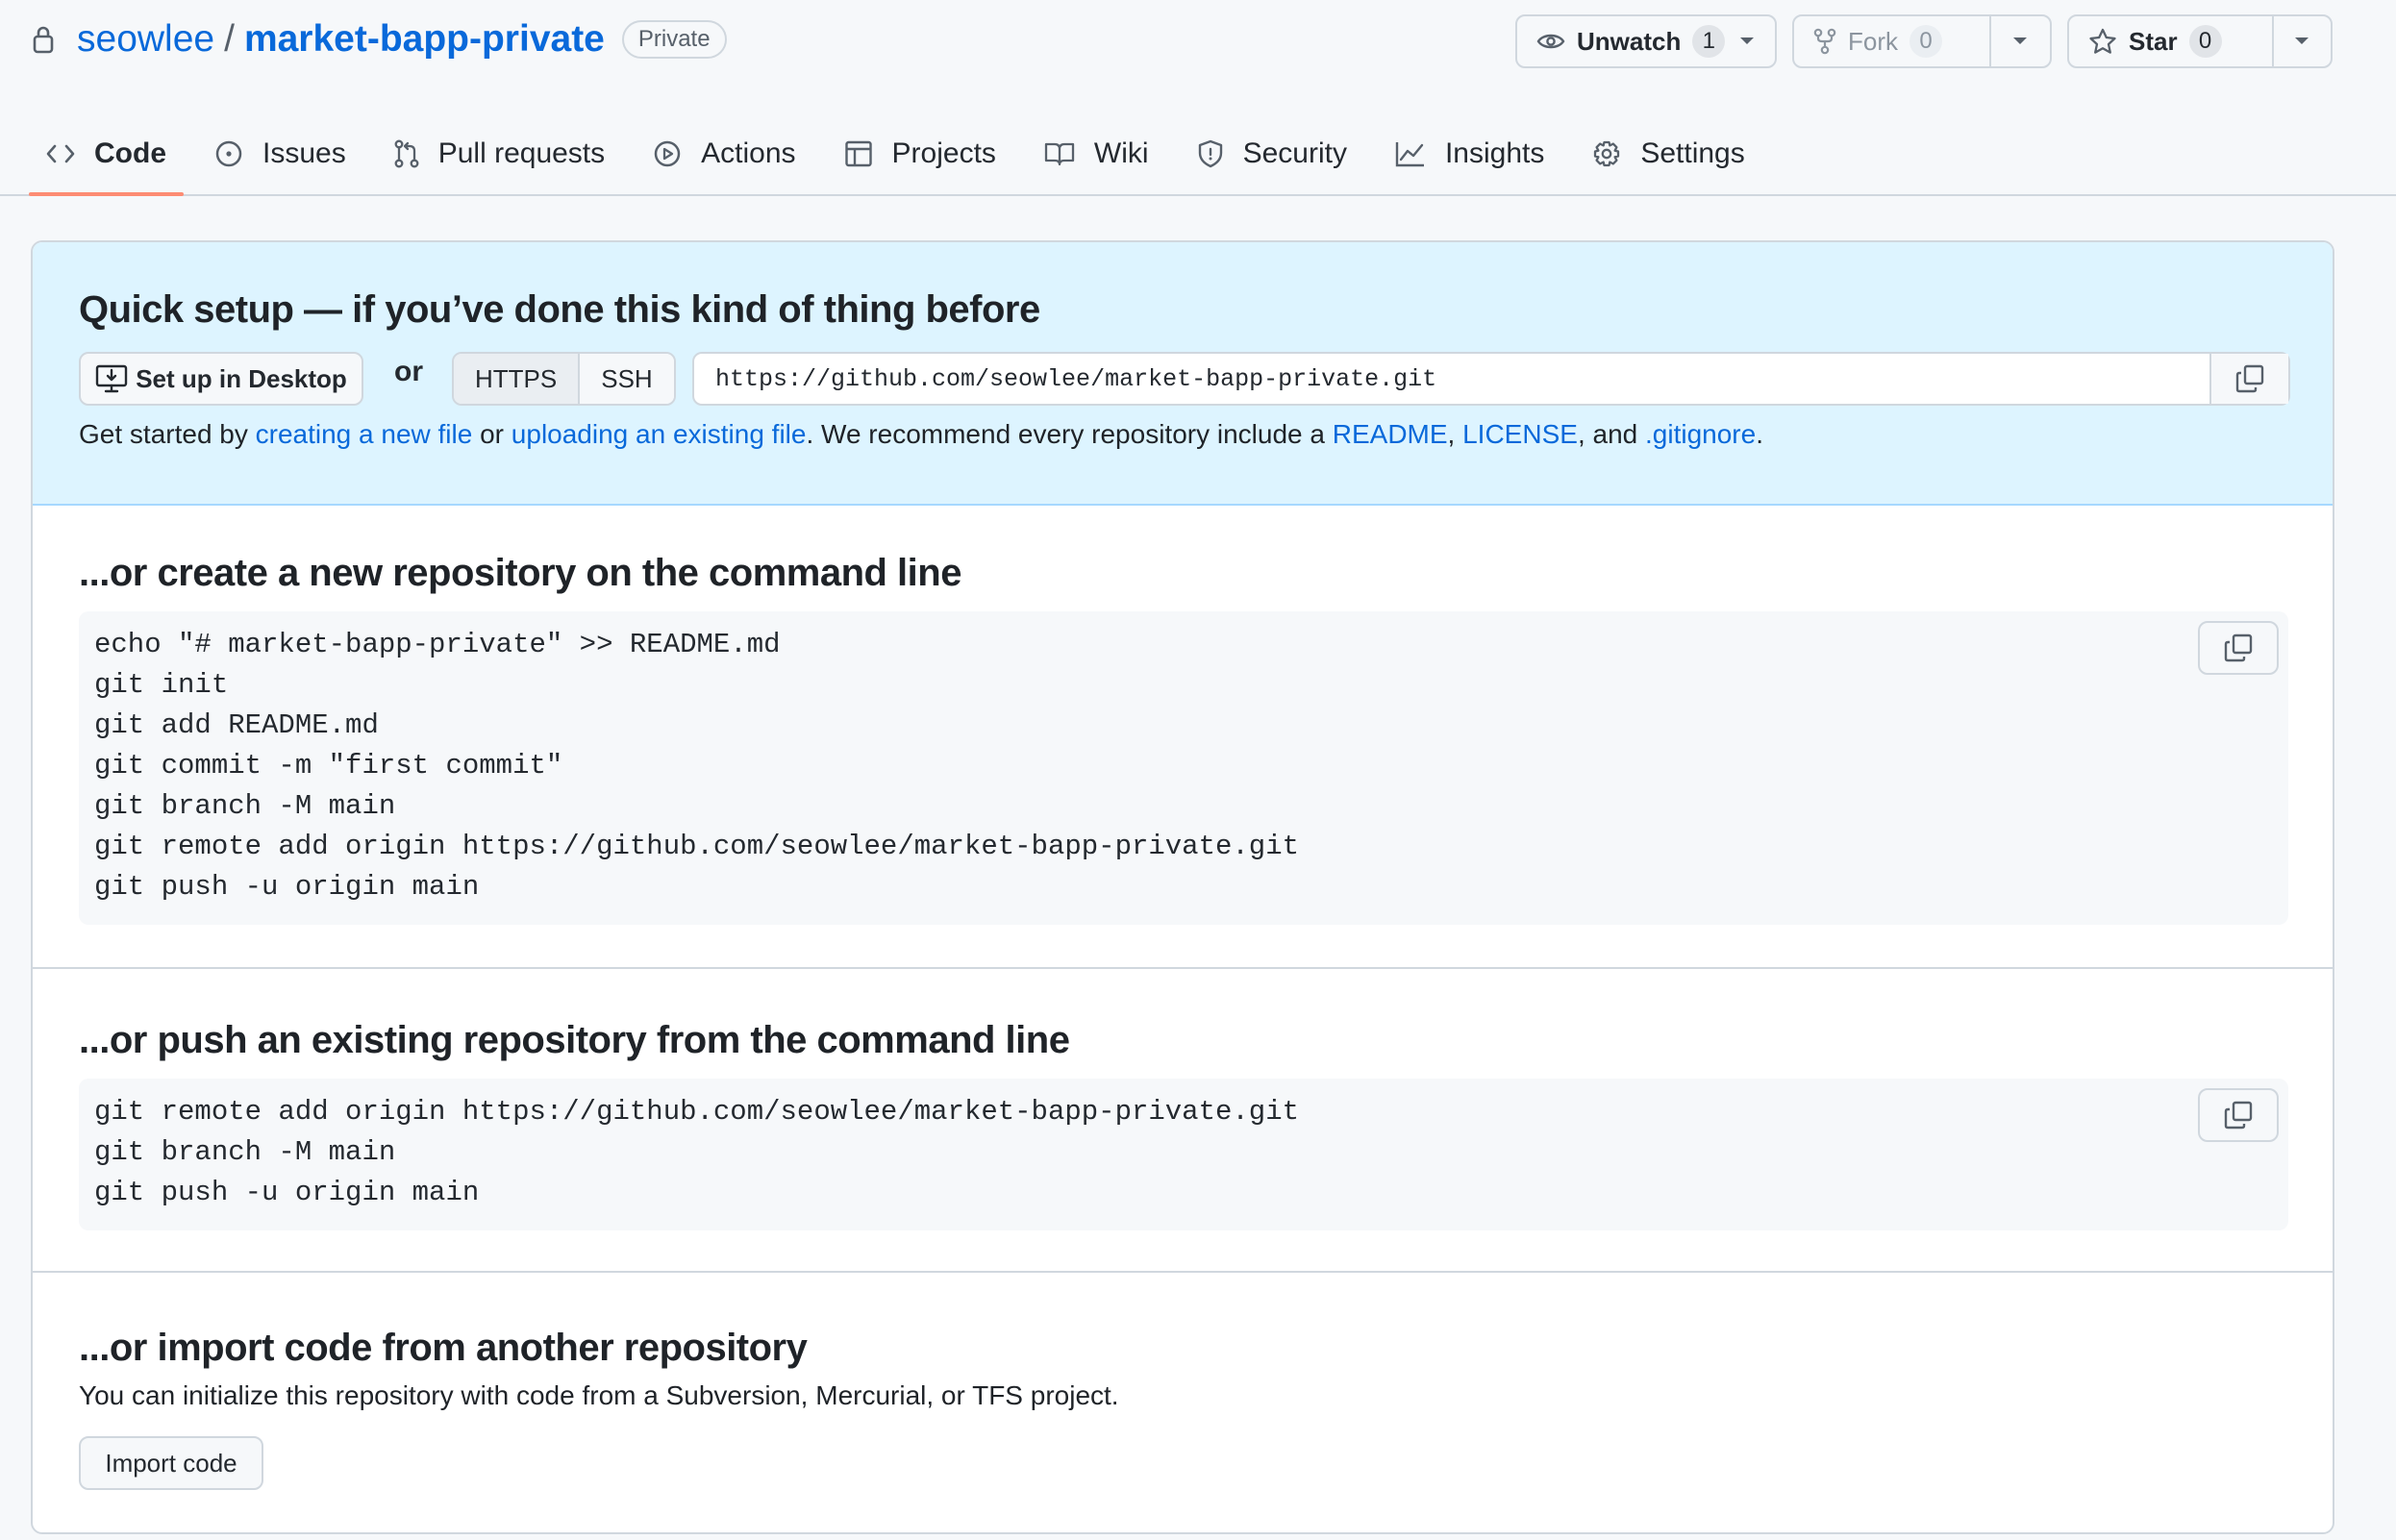  I want to click on tab-security: Security, so click(1272, 153).